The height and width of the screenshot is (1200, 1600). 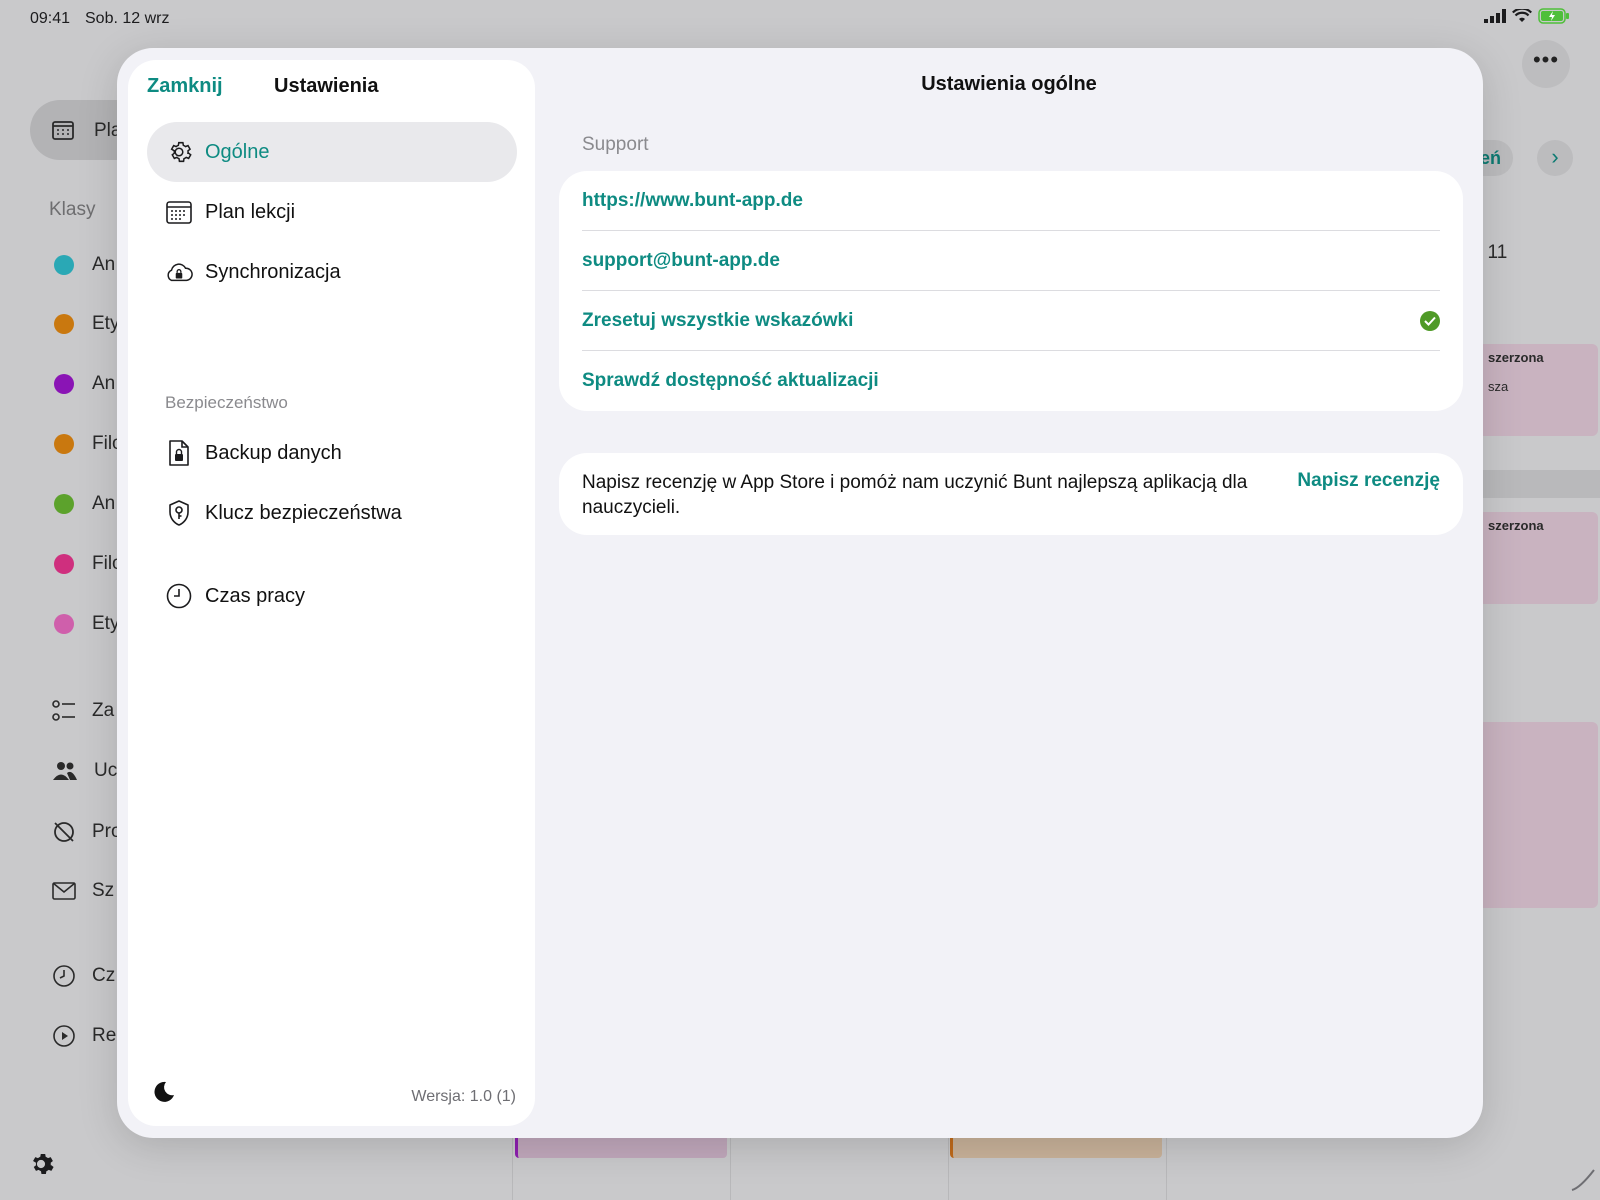 I want to click on settings-item-worktime: Czas pracy, so click(x=332, y=596).